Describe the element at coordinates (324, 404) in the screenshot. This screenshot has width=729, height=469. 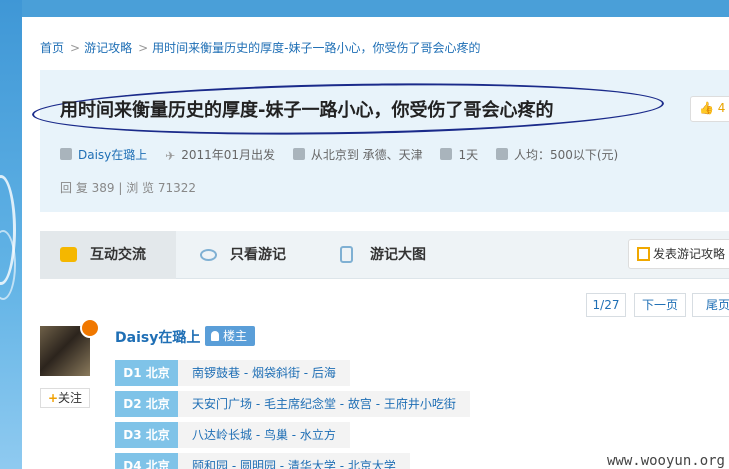
I see `day-route: 天安门广场 - 毛主席纪念堂 - 故宫 - 王府井小吃街` at that location.